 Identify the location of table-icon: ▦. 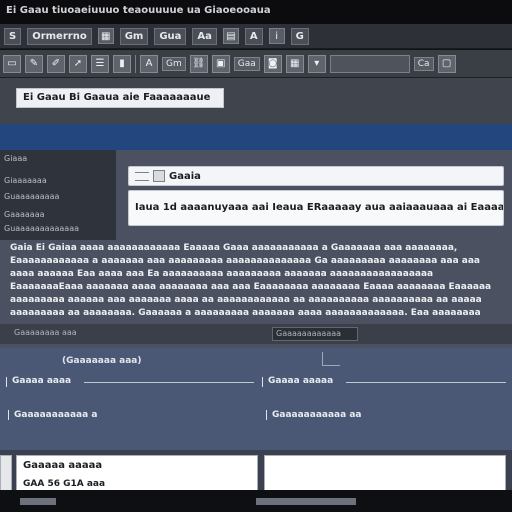
(294, 63).